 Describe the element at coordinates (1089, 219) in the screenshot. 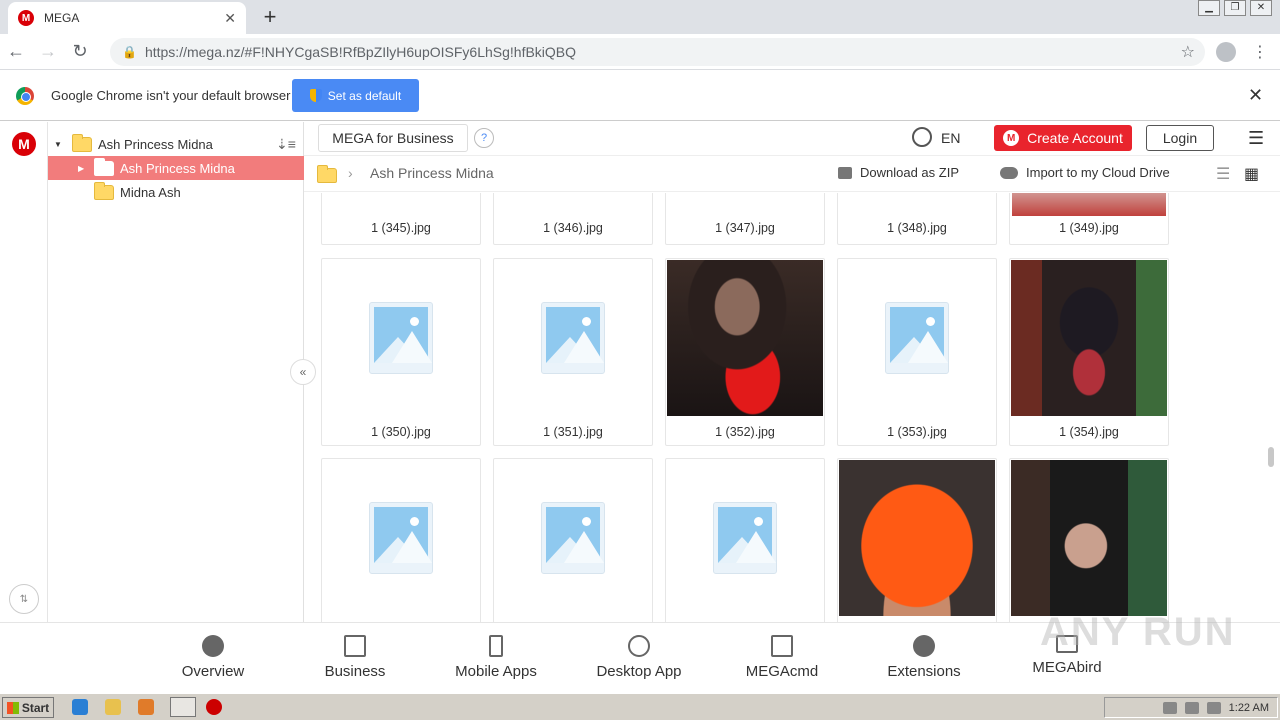

I see `file-card: 1 (349).jpg` at that location.